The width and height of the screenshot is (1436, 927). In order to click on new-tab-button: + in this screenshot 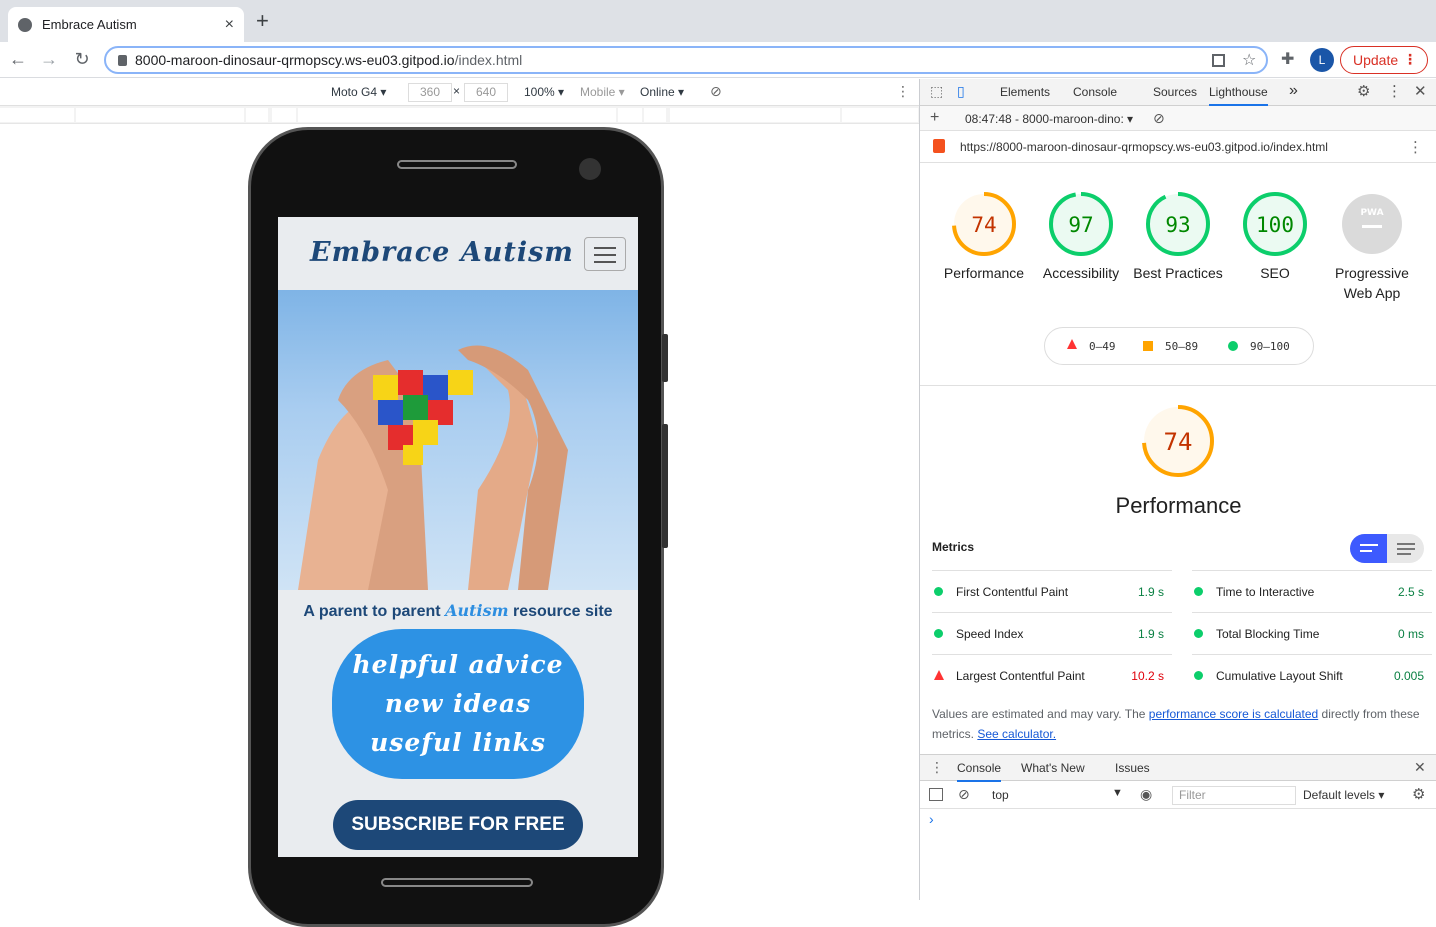, I will do `click(262, 21)`.